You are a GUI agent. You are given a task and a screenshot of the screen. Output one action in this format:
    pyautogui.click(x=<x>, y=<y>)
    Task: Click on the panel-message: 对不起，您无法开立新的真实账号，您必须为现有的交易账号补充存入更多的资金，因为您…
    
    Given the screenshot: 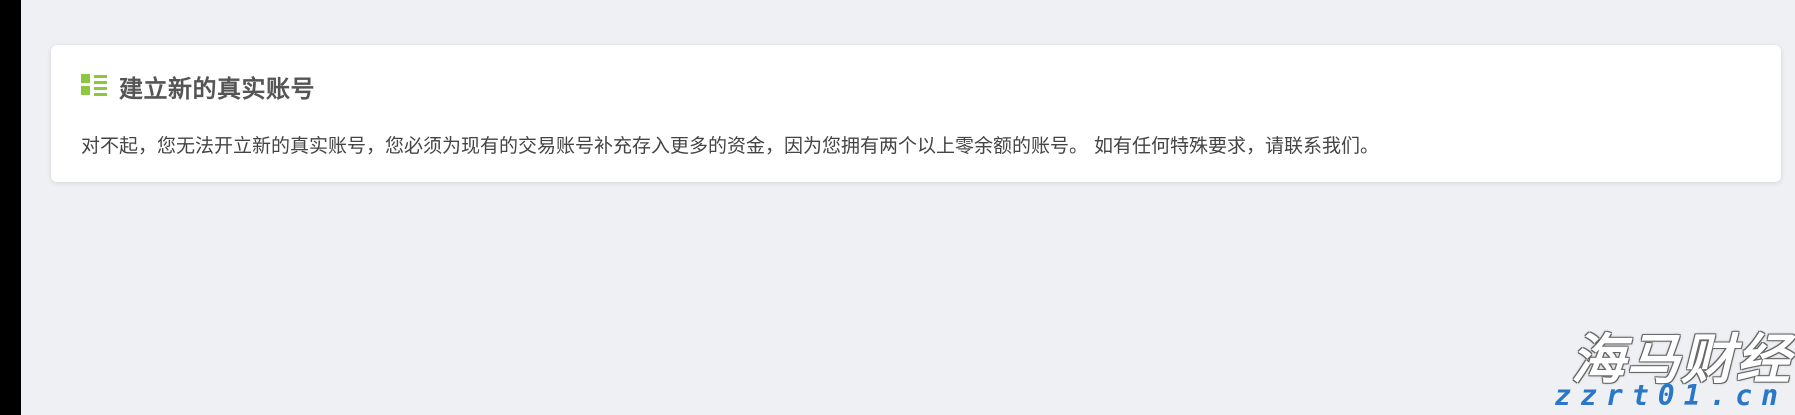 What is the action you would take?
    pyautogui.click(x=730, y=146)
    